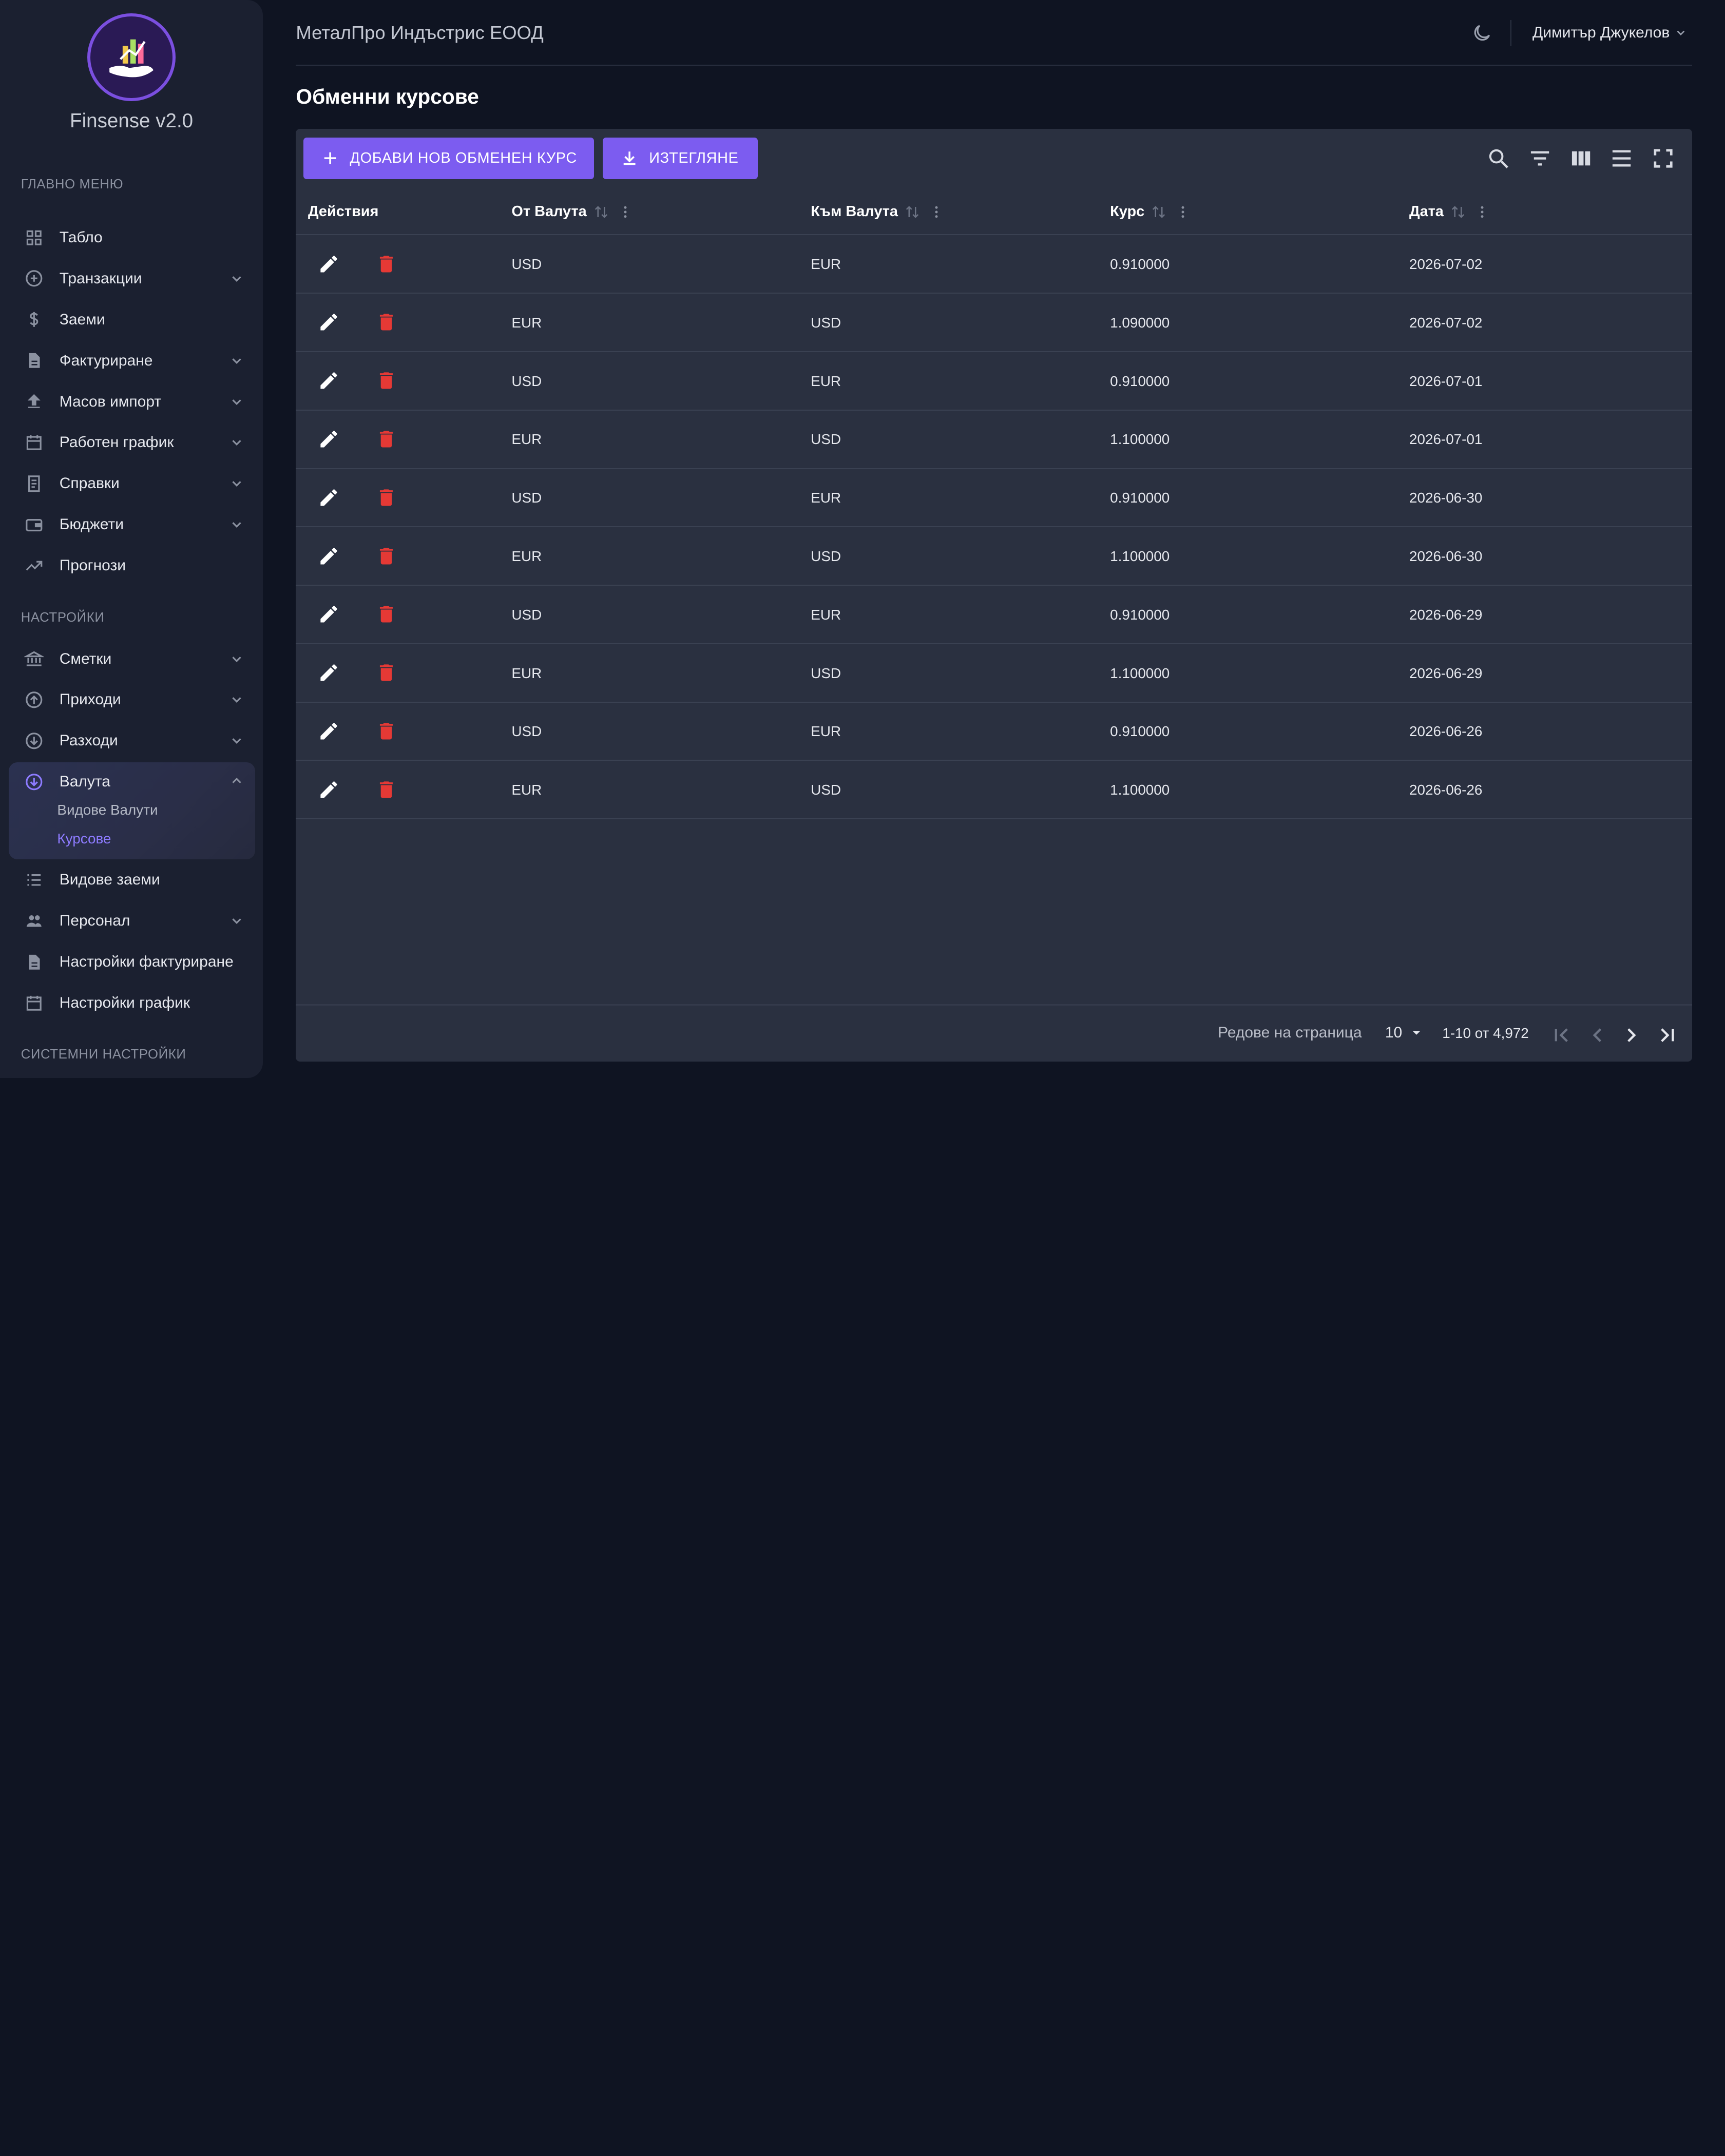 The height and width of the screenshot is (2156, 1725). What do you see at coordinates (34, 659) in the screenshot?
I see `bank-icon` at bounding box center [34, 659].